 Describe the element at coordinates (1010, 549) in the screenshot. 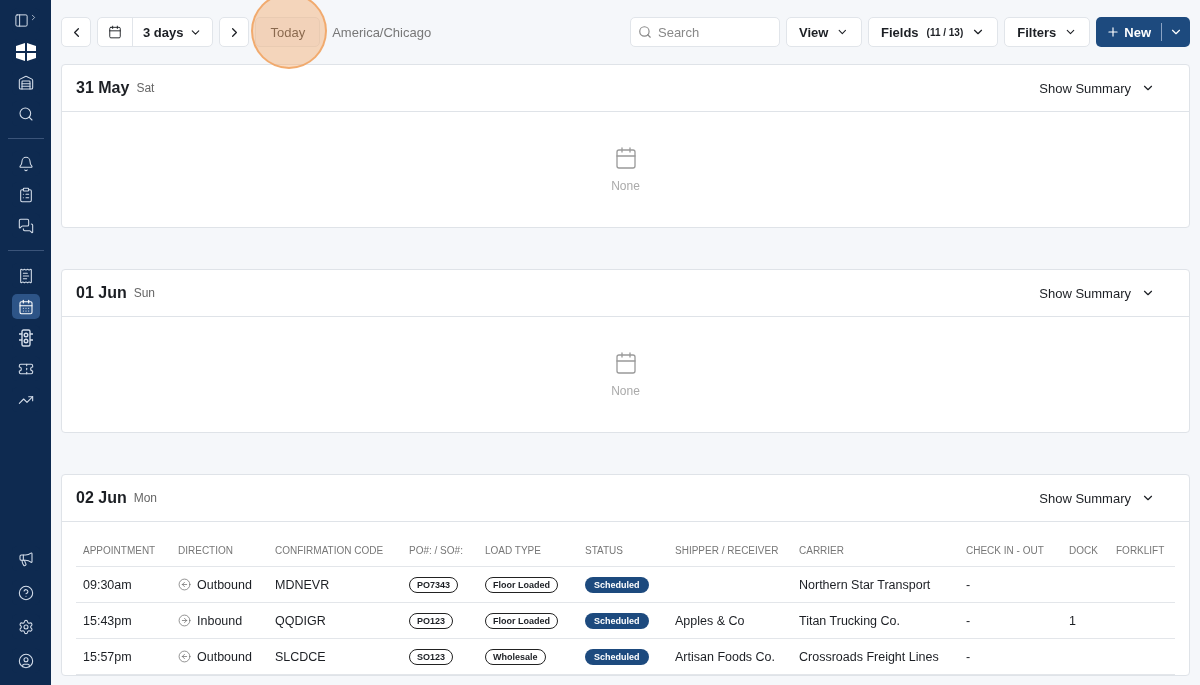

I see `column-header: CHECK IN - OUT` at that location.